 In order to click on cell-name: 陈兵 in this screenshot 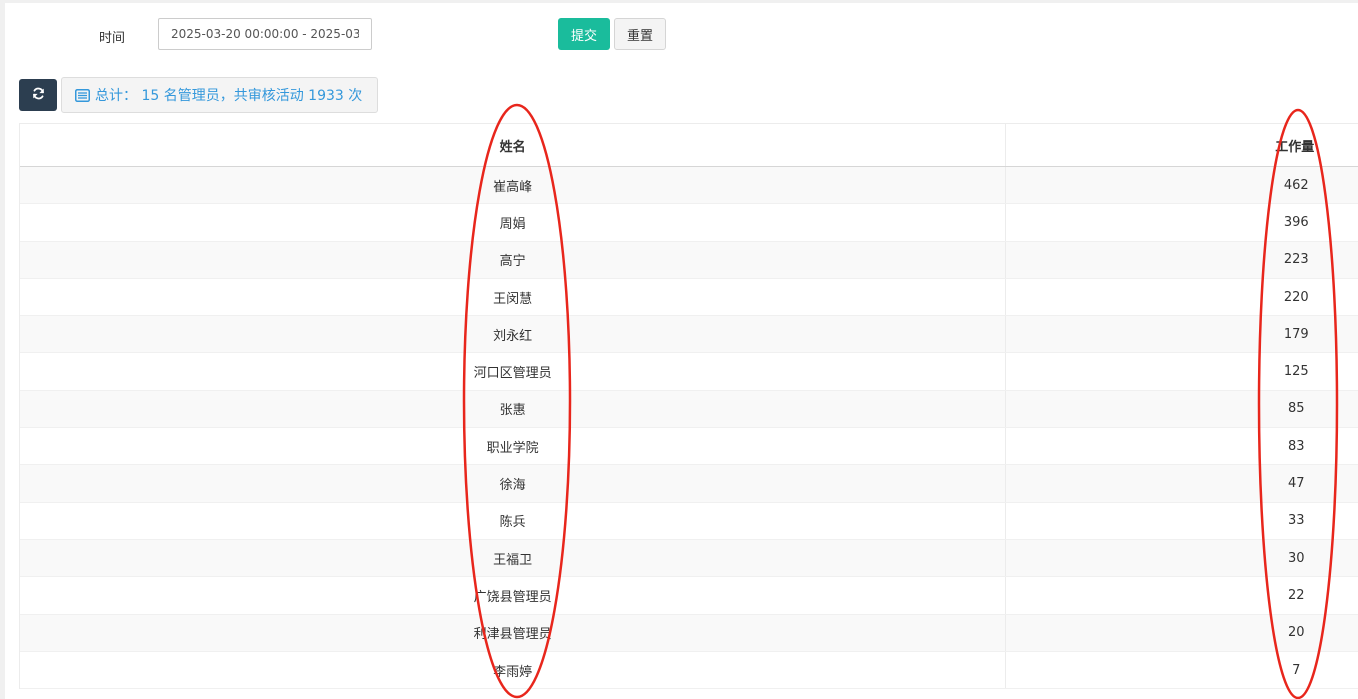, I will do `click(513, 520)`.